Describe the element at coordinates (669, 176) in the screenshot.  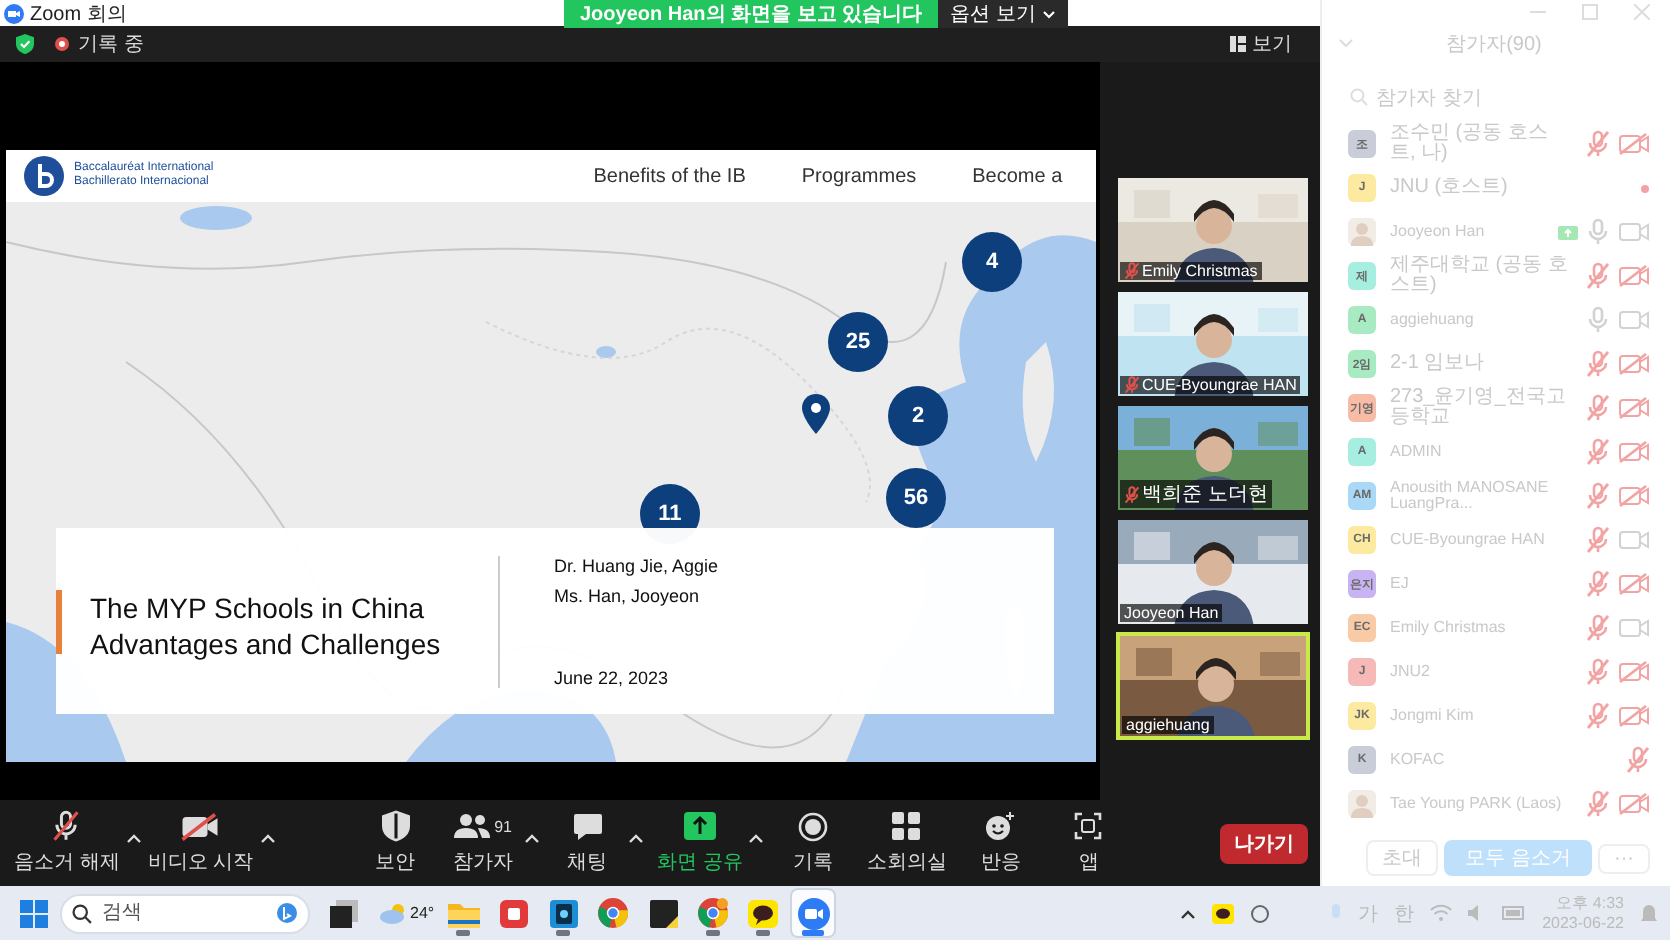
I see `nav-link: Benefits of the IB` at that location.